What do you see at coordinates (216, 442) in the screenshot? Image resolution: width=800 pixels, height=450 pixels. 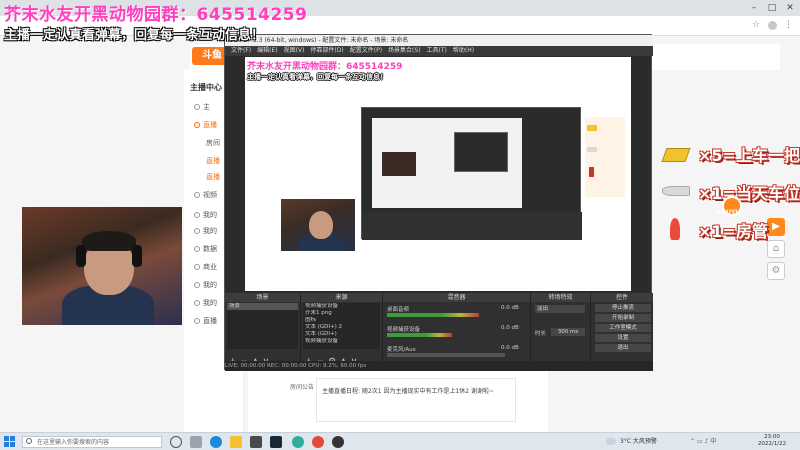 I see `edge-icon` at bounding box center [216, 442].